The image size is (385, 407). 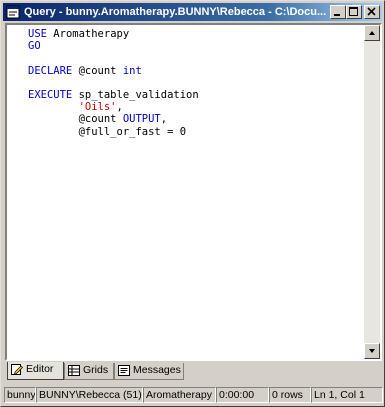 What do you see at coordinates (34, 46) in the screenshot?
I see `code-token: GO` at bounding box center [34, 46].